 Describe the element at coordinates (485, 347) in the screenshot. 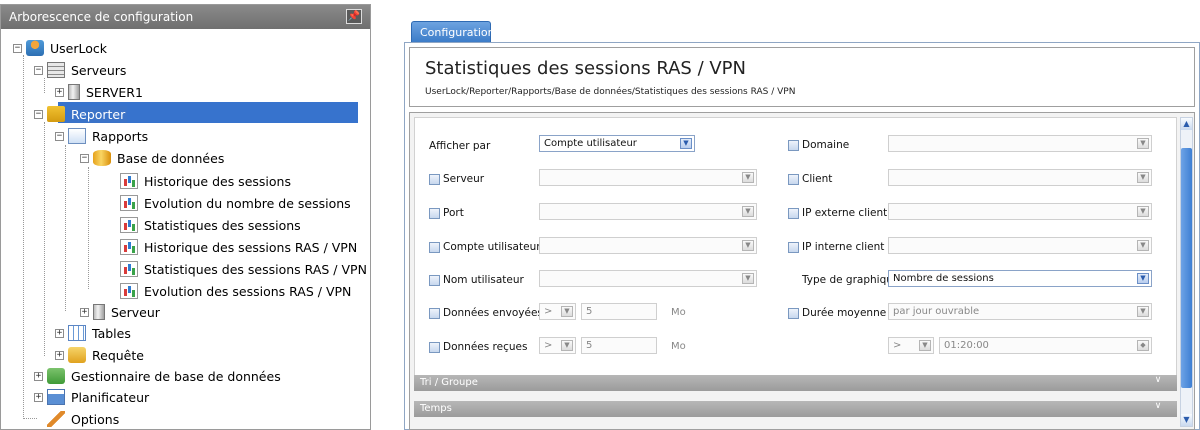

I see `donnees-recues-label: Données reçues` at that location.